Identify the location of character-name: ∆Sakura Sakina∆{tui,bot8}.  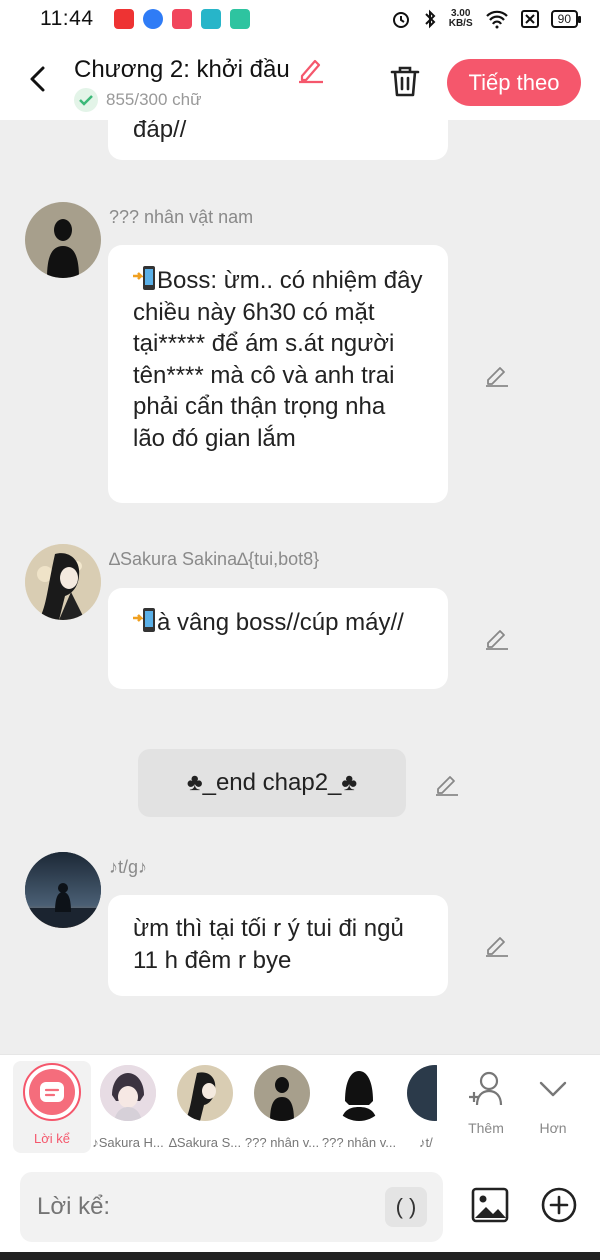
(214, 559).